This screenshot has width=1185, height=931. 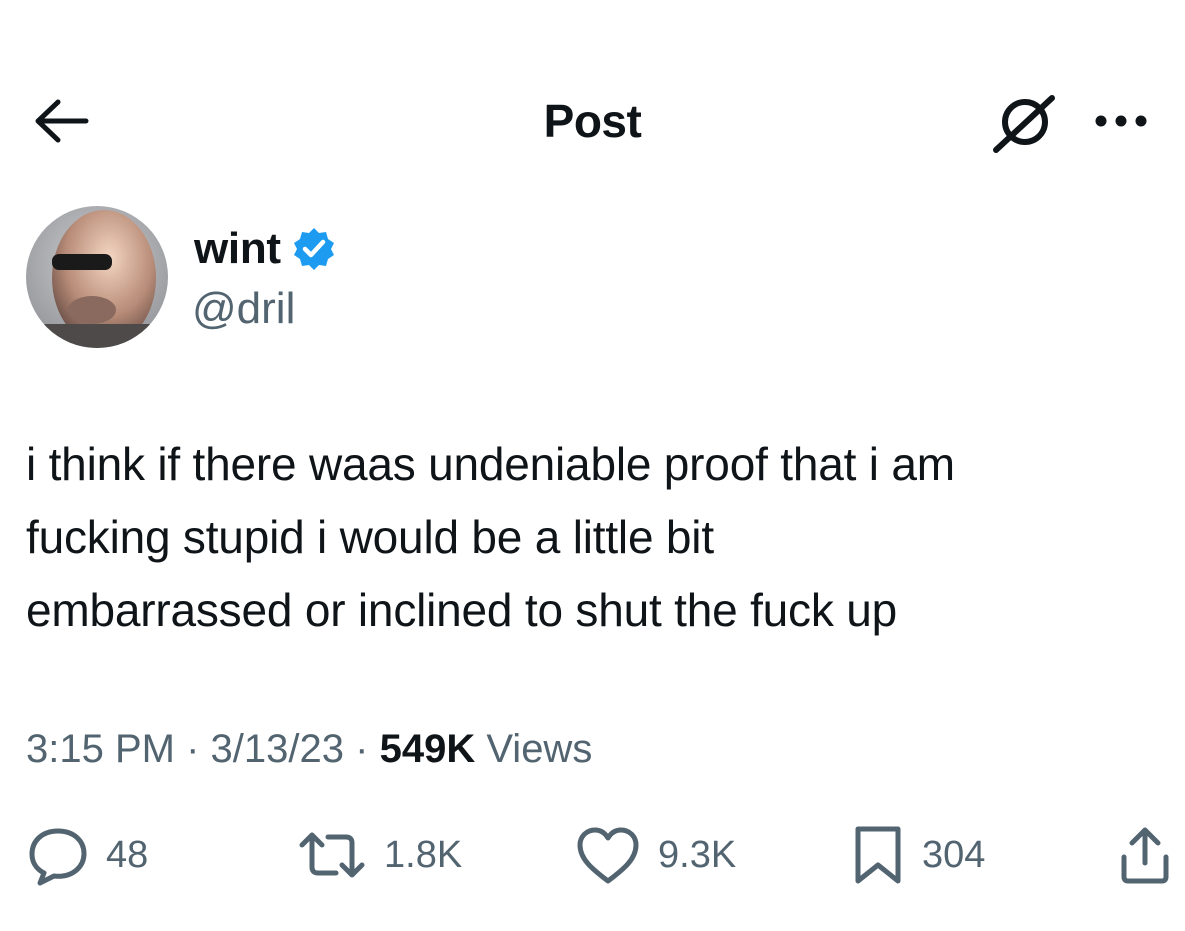 What do you see at coordinates (243, 309) in the screenshot?
I see `author-handle: @dril` at bounding box center [243, 309].